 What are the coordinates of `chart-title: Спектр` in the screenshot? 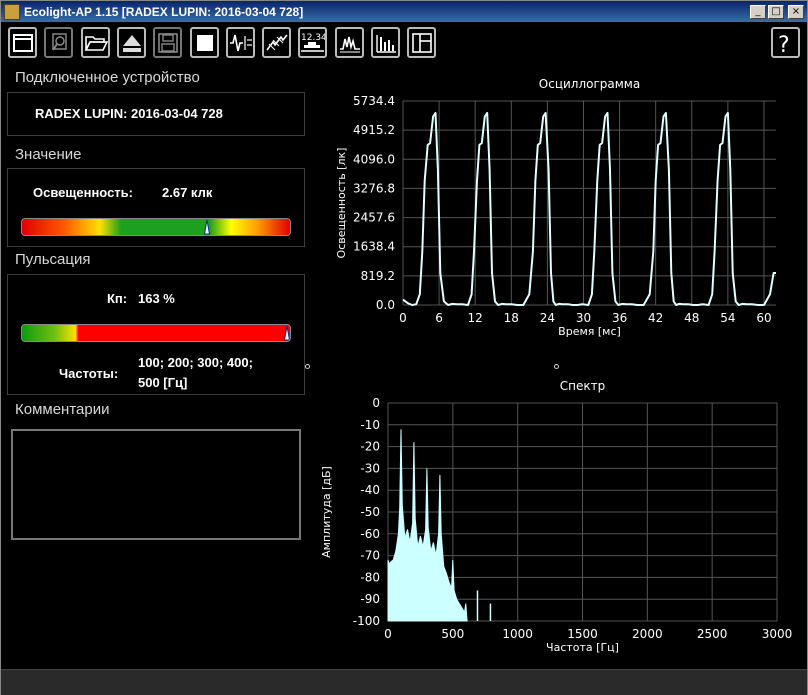 It's located at (582, 386).